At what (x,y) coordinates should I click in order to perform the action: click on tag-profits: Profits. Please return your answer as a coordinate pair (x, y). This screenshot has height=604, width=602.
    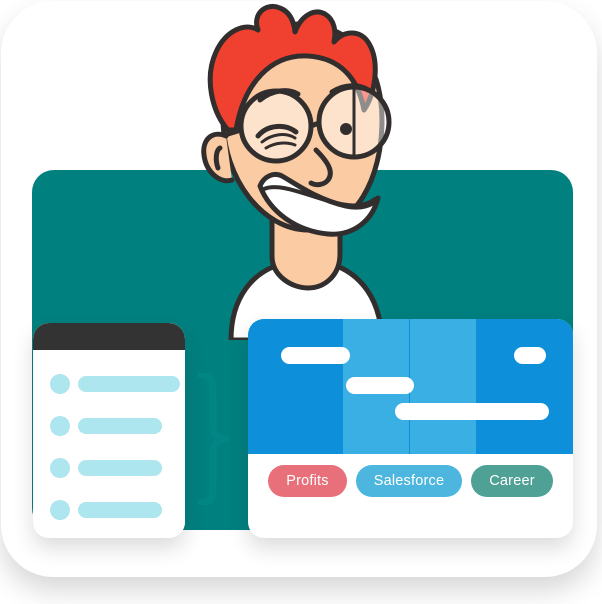
    Looking at the image, I should click on (307, 481).